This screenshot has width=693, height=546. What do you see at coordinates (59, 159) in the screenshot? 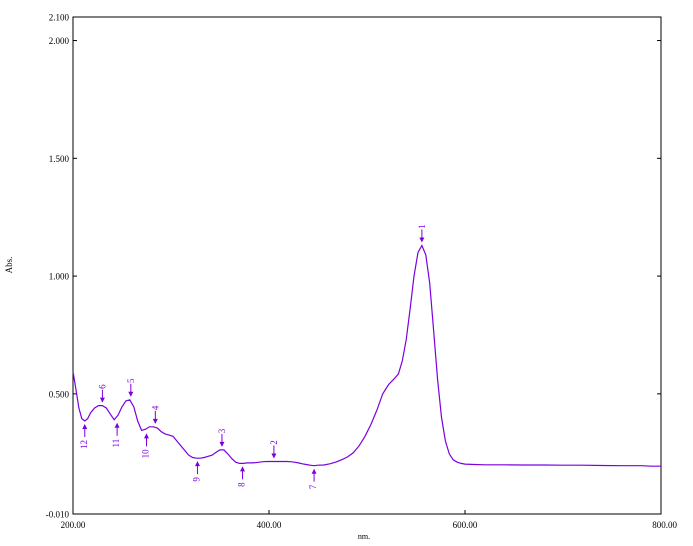
I see `y-tick-label-3: 1.500` at bounding box center [59, 159].